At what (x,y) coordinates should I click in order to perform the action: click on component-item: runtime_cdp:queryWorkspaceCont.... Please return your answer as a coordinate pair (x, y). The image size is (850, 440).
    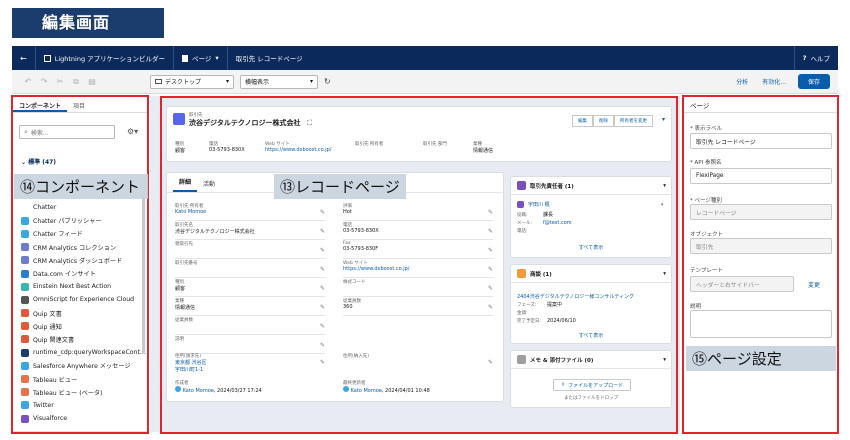
    Looking at the image, I should click on (83, 352).